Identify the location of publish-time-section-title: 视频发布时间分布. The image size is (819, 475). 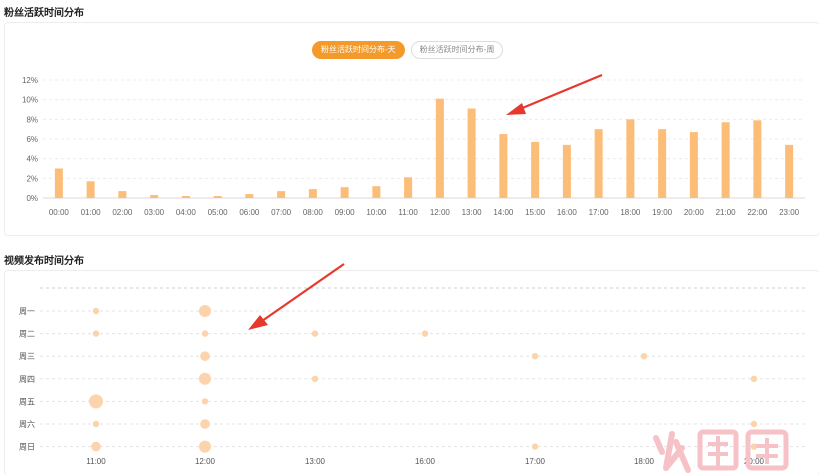
(44, 261).